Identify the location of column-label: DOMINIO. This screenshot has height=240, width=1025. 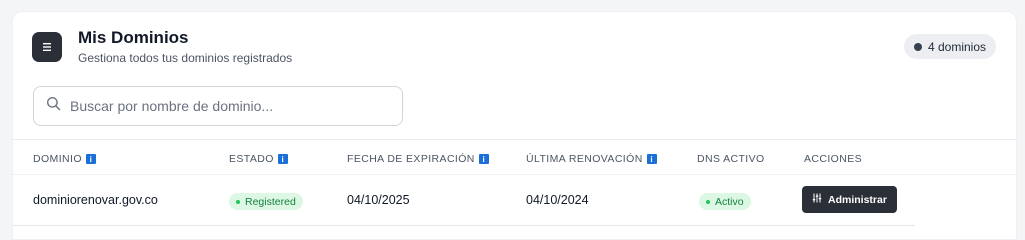
(57, 159).